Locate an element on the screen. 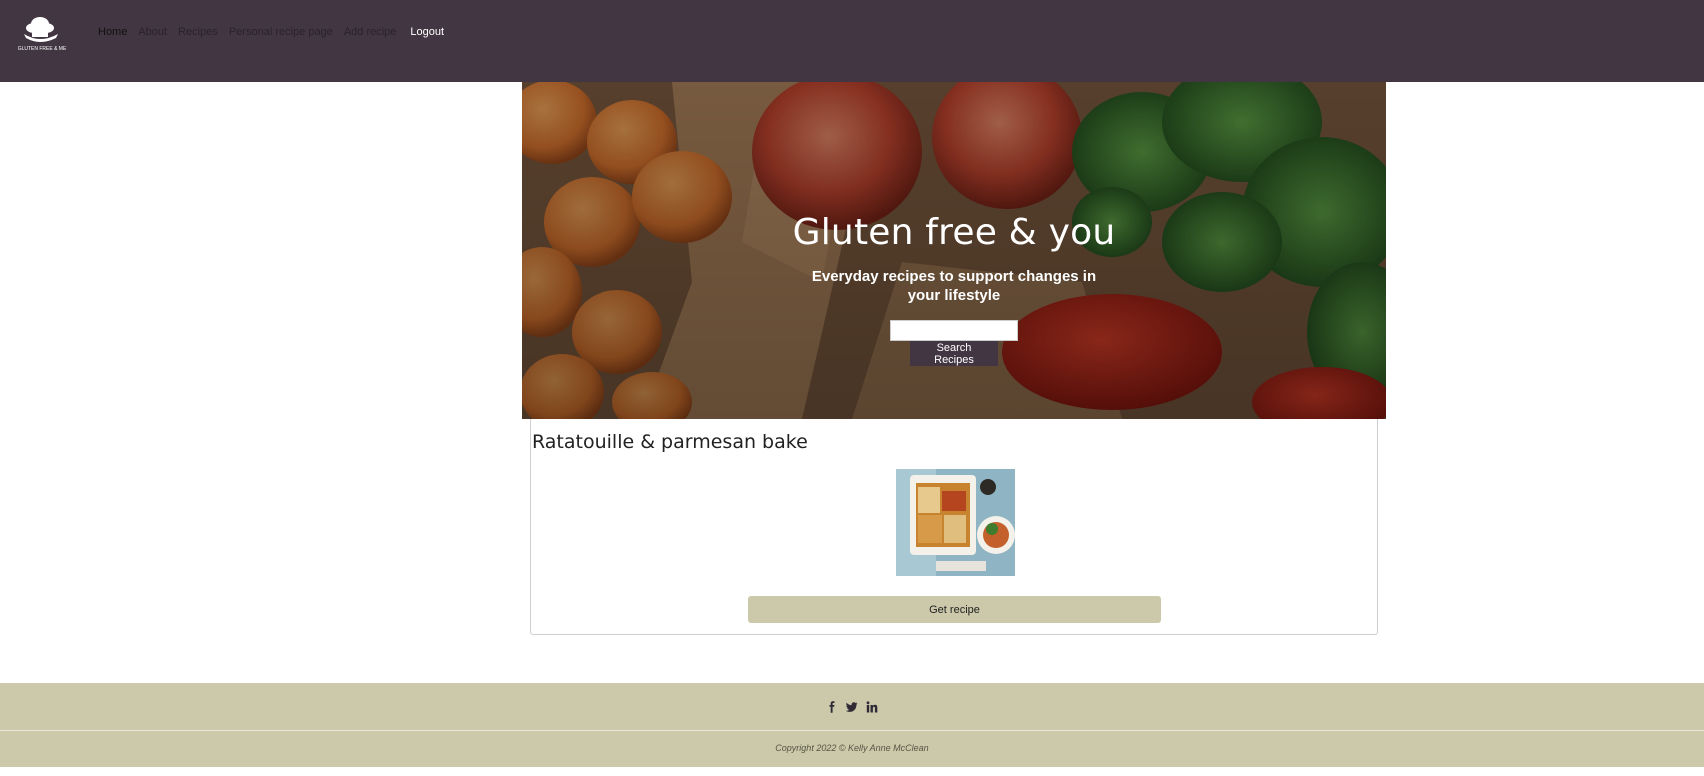 This screenshot has height=776, width=1704. footer: Copyright 2022 © Kelly Anne McClean is located at coordinates (852, 725).